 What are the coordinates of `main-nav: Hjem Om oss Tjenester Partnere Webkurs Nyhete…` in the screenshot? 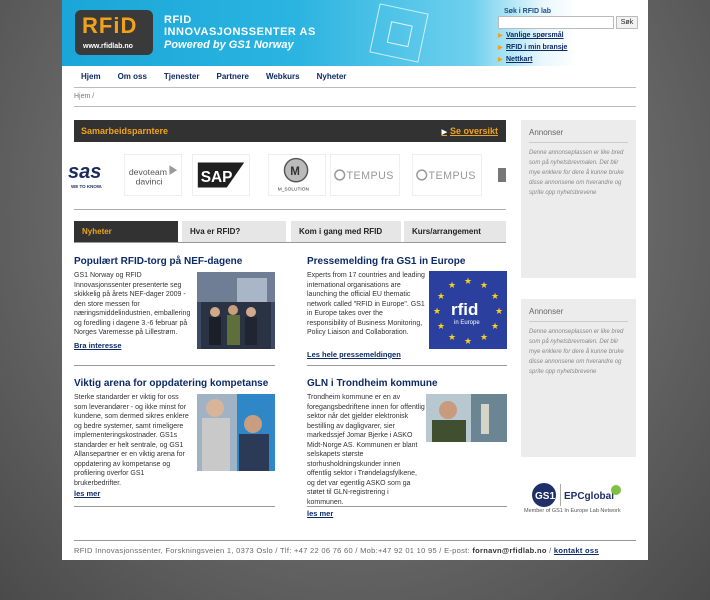 It's located at (355, 77).